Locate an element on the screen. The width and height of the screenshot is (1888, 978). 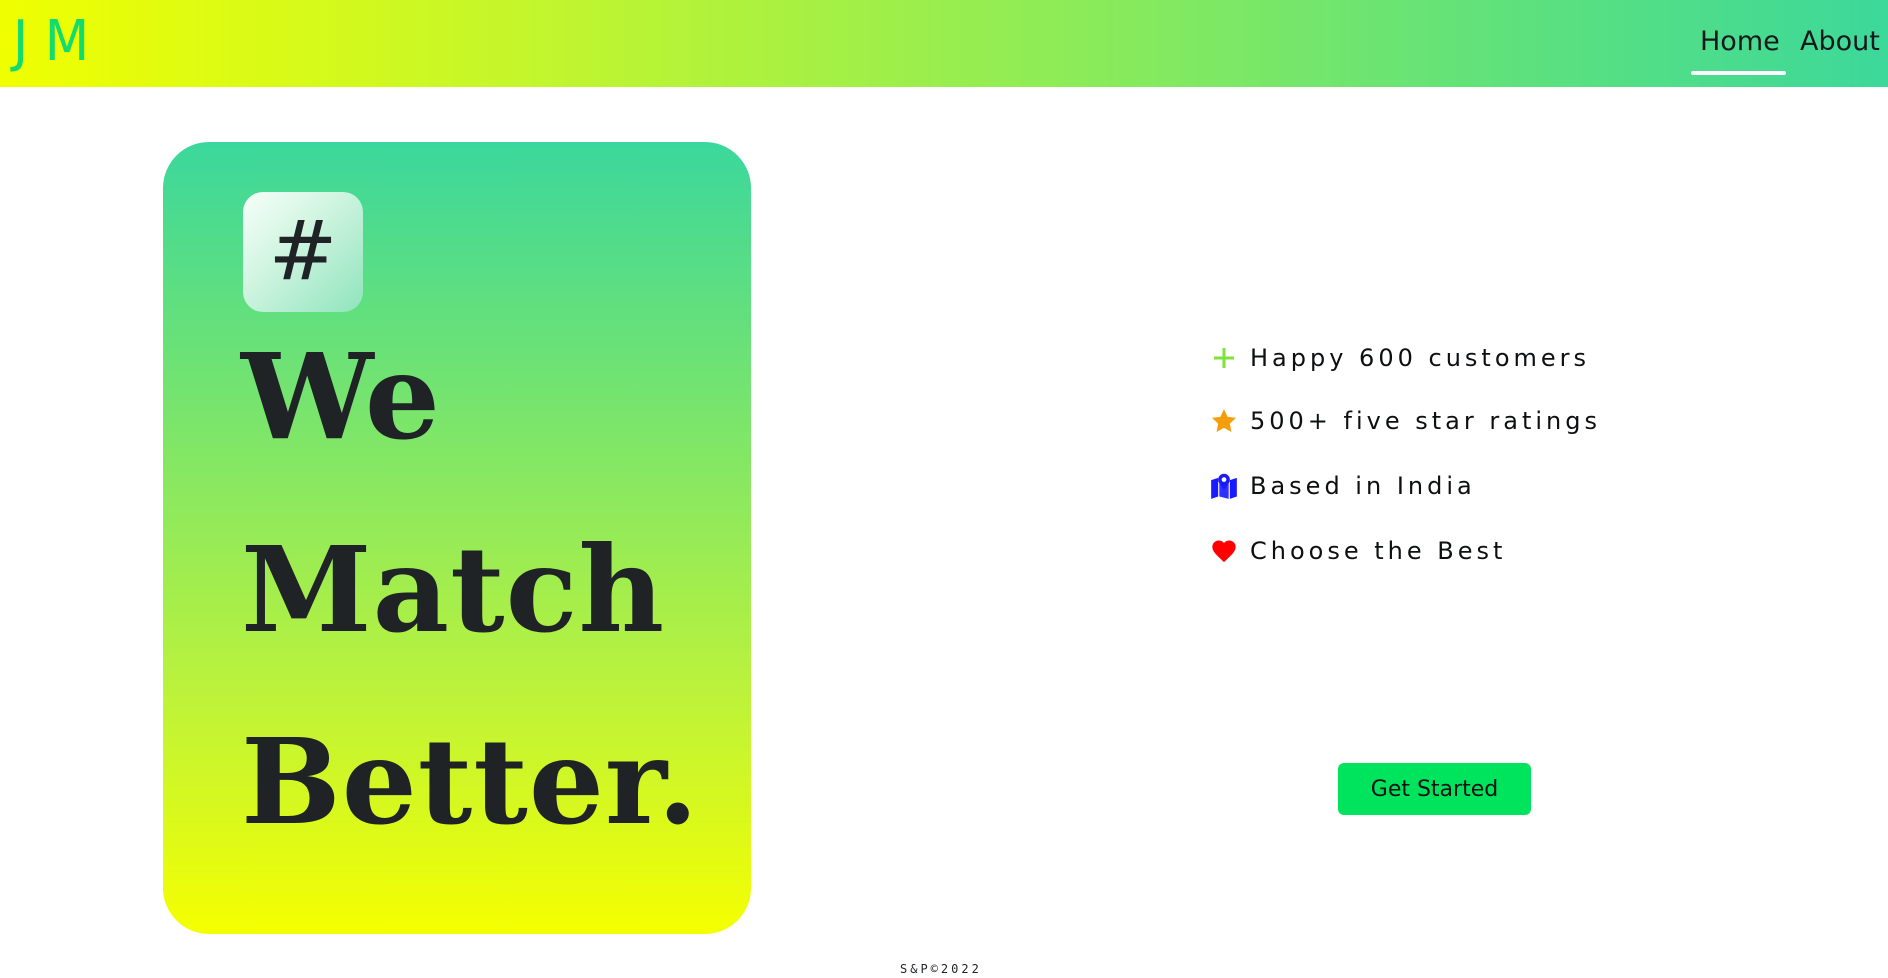
hash-badge: # is located at coordinates (303, 252).